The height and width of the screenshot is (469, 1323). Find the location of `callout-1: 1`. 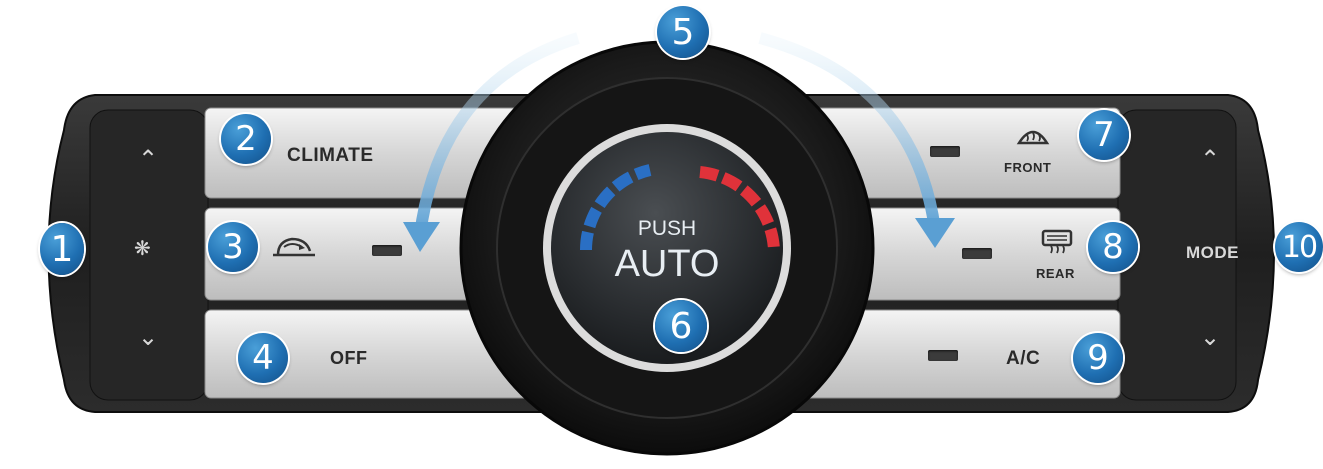

callout-1: 1 is located at coordinates (62, 249).